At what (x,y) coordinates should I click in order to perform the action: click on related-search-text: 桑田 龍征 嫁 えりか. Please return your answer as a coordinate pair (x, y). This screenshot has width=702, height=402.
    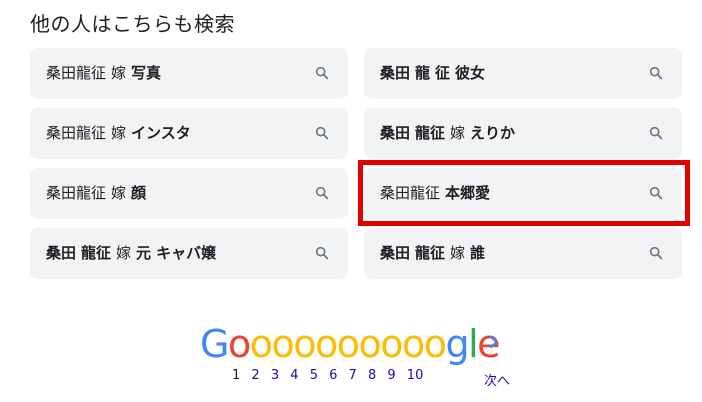
    Looking at the image, I should click on (448, 133).